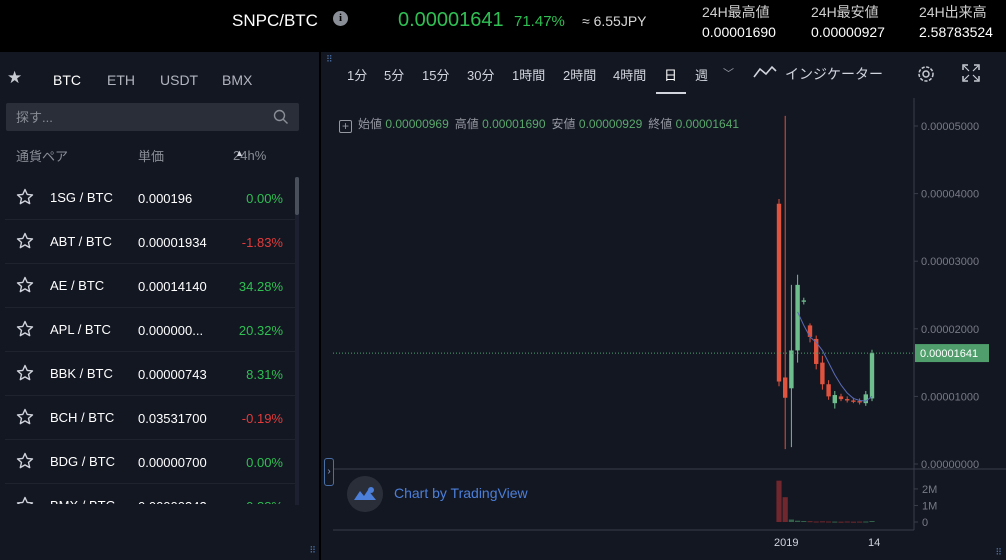  Describe the element at coordinates (417, 124) in the screenshot. I see `open-value: 0.00000969` at that location.